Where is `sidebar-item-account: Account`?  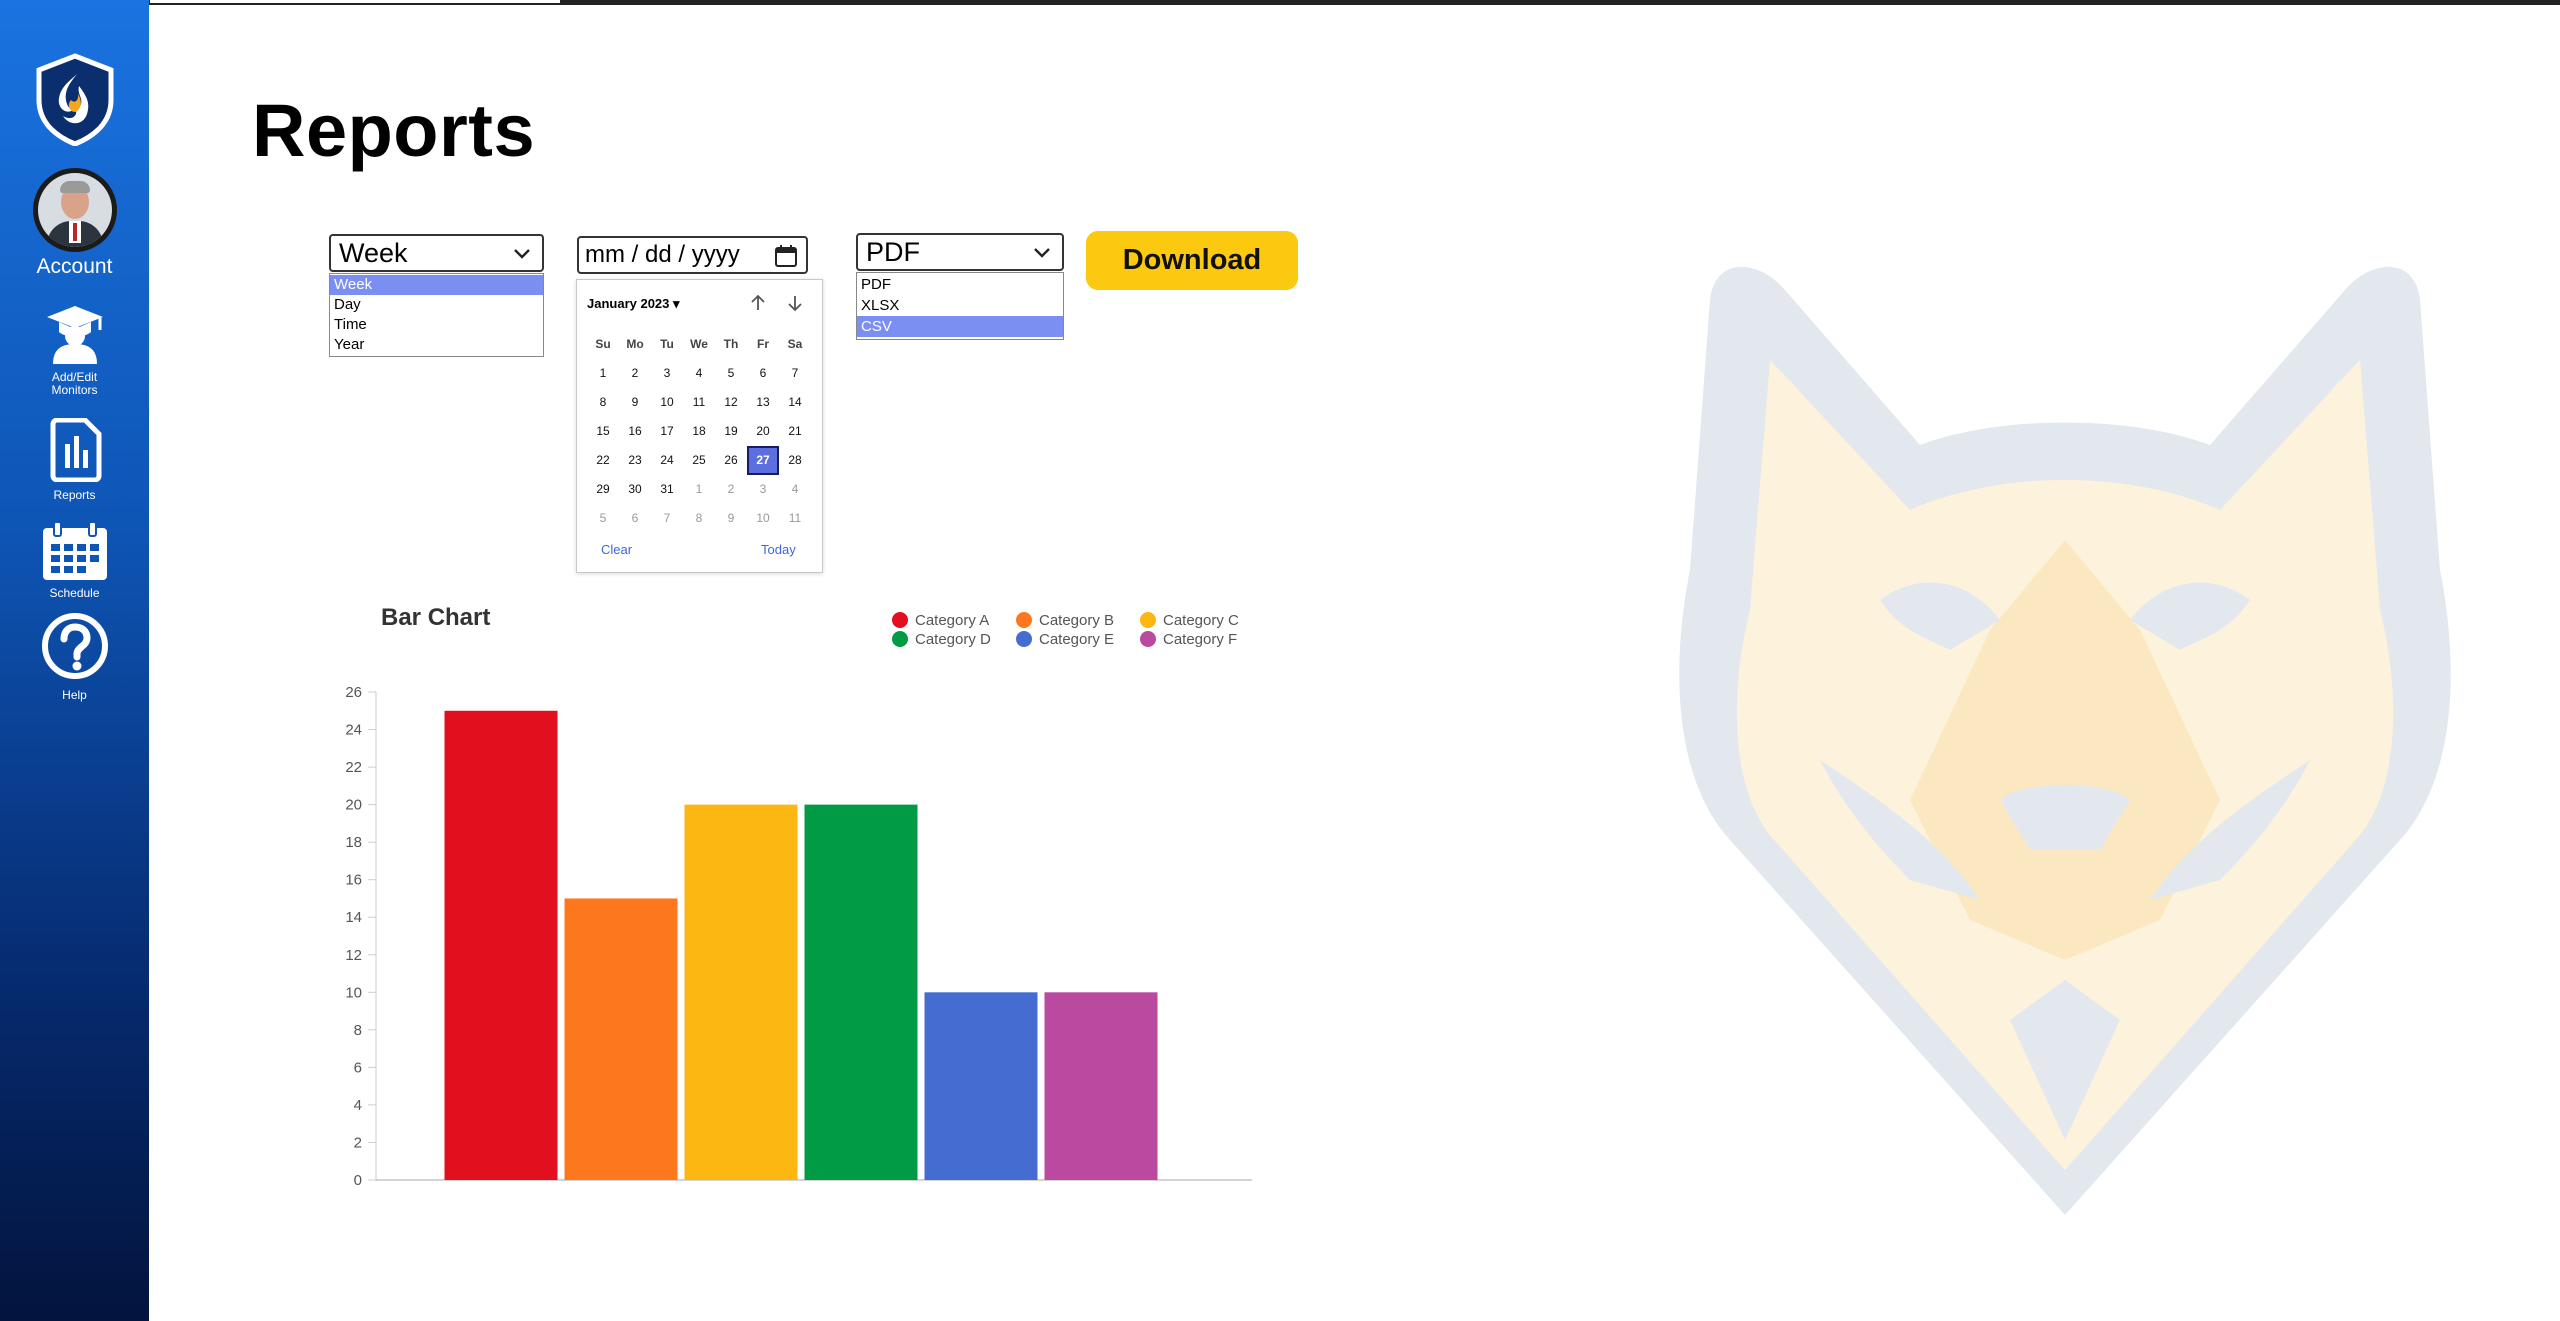
sidebar-item-account: Account is located at coordinates (74, 223).